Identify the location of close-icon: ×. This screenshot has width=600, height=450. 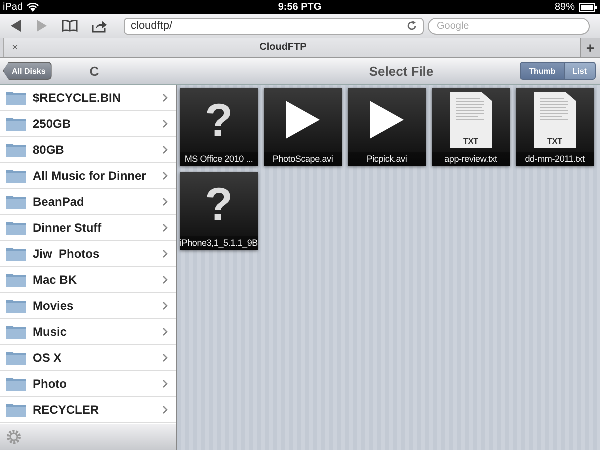
(15, 48).